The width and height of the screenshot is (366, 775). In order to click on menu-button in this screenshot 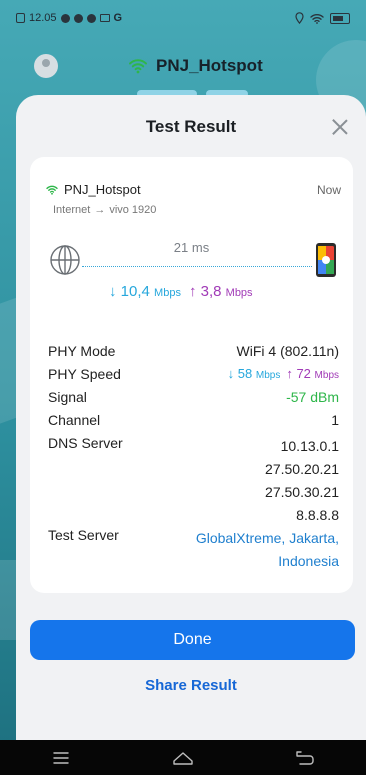, I will do `click(61, 757)`.